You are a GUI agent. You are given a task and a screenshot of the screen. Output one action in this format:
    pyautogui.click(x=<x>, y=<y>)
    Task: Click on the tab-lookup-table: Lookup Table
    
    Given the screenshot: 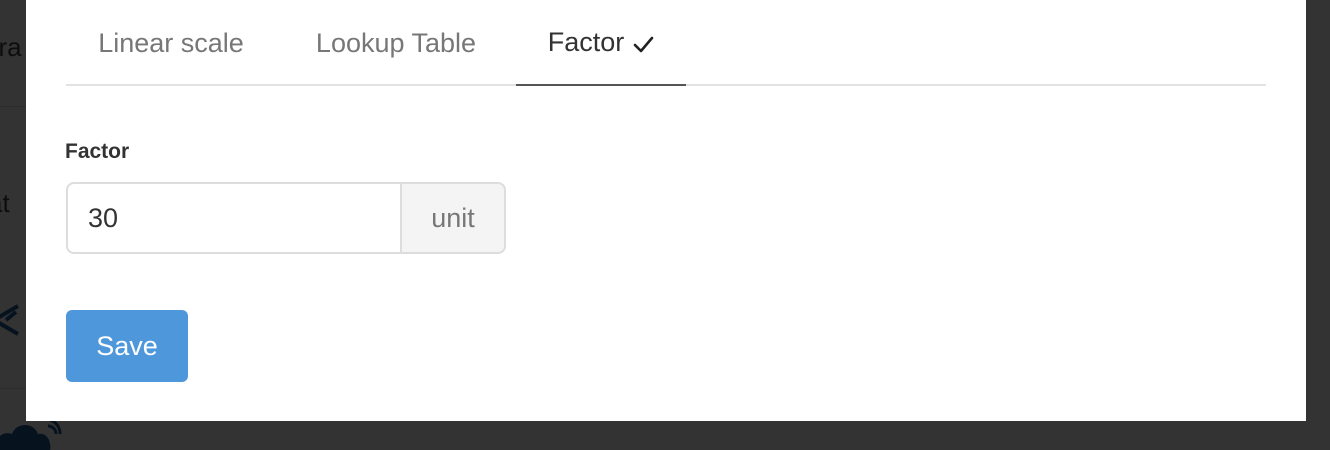 What is the action you would take?
    pyautogui.click(x=396, y=43)
    